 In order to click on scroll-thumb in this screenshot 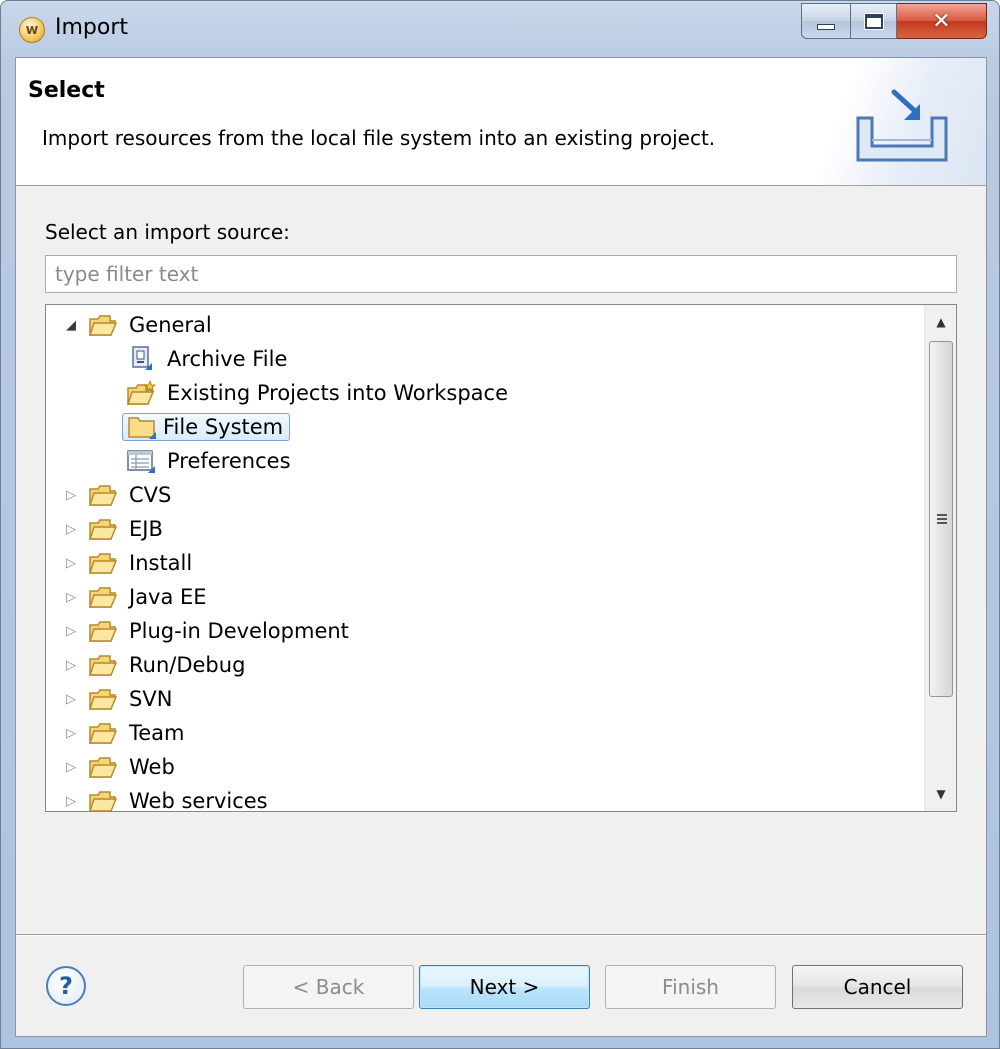, I will do `click(941, 519)`.